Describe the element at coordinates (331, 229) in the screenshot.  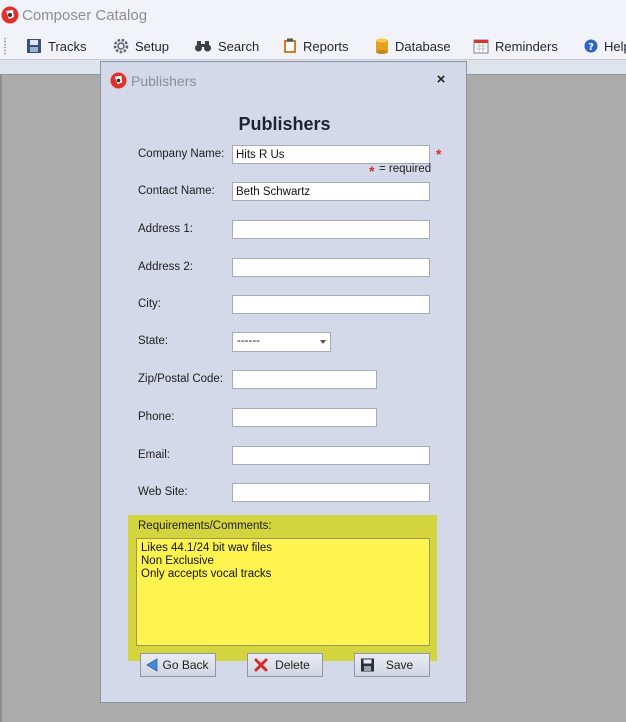
I see `address1-field` at that location.